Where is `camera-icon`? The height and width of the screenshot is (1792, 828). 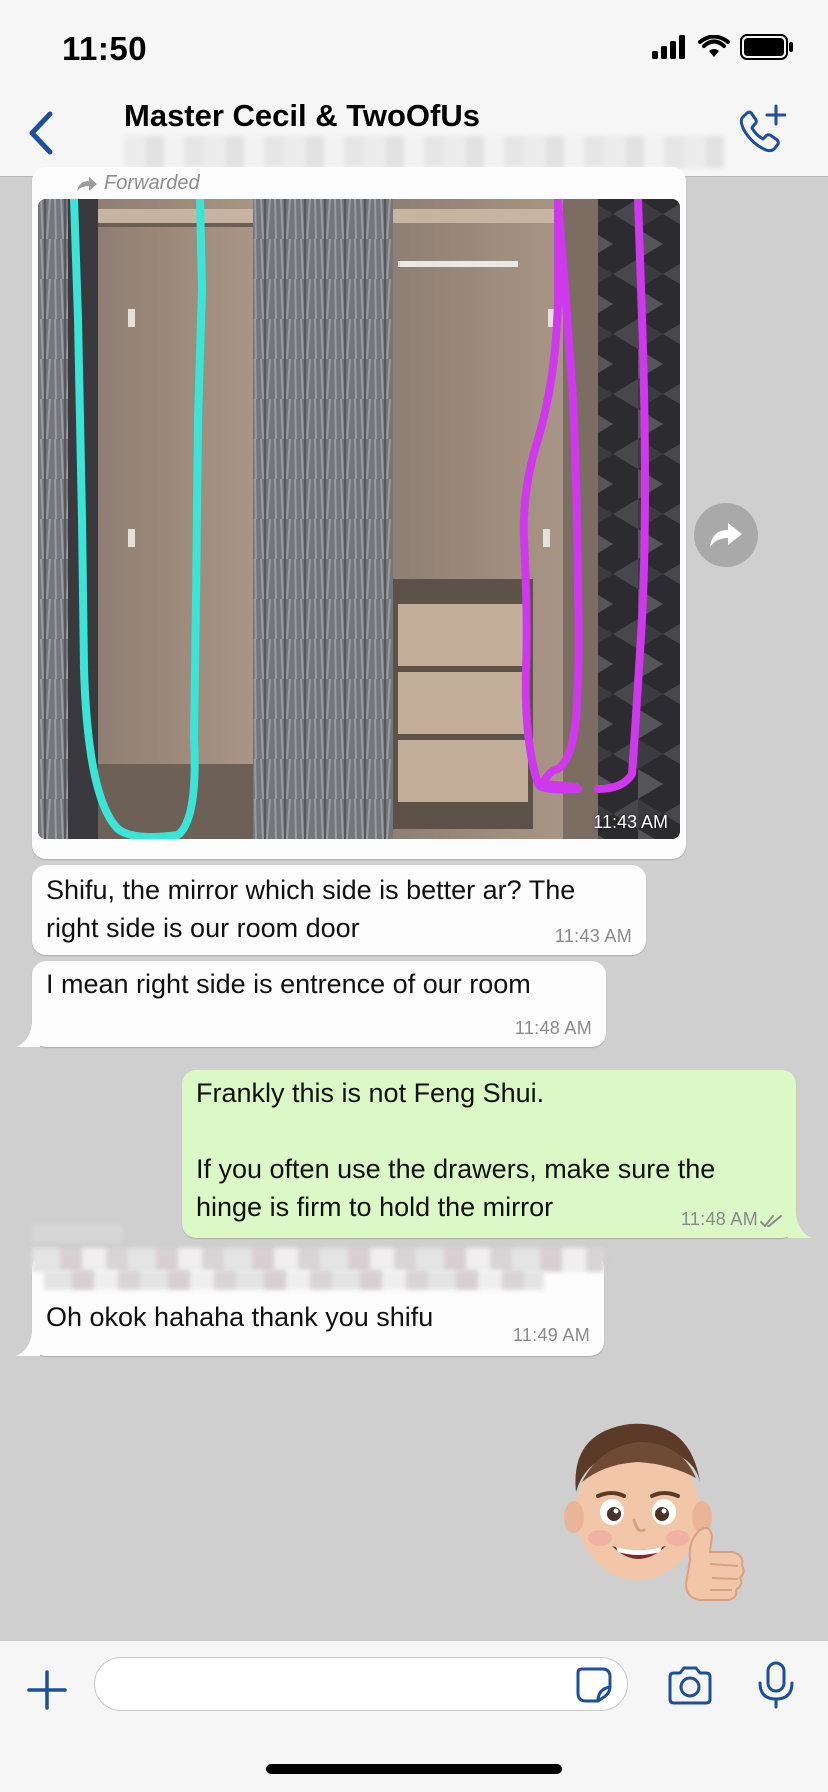
camera-icon is located at coordinates (690, 1685).